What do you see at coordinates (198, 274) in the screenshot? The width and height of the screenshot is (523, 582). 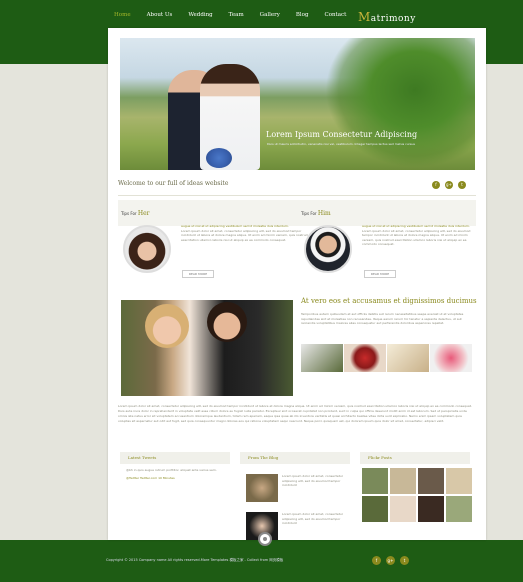 I see `read-more-her-button: READ MORE` at bounding box center [198, 274].